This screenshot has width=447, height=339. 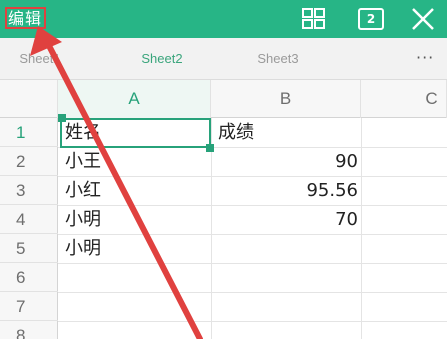 What do you see at coordinates (423, 19) in the screenshot?
I see `close-icon` at bounding box center [423, 19].